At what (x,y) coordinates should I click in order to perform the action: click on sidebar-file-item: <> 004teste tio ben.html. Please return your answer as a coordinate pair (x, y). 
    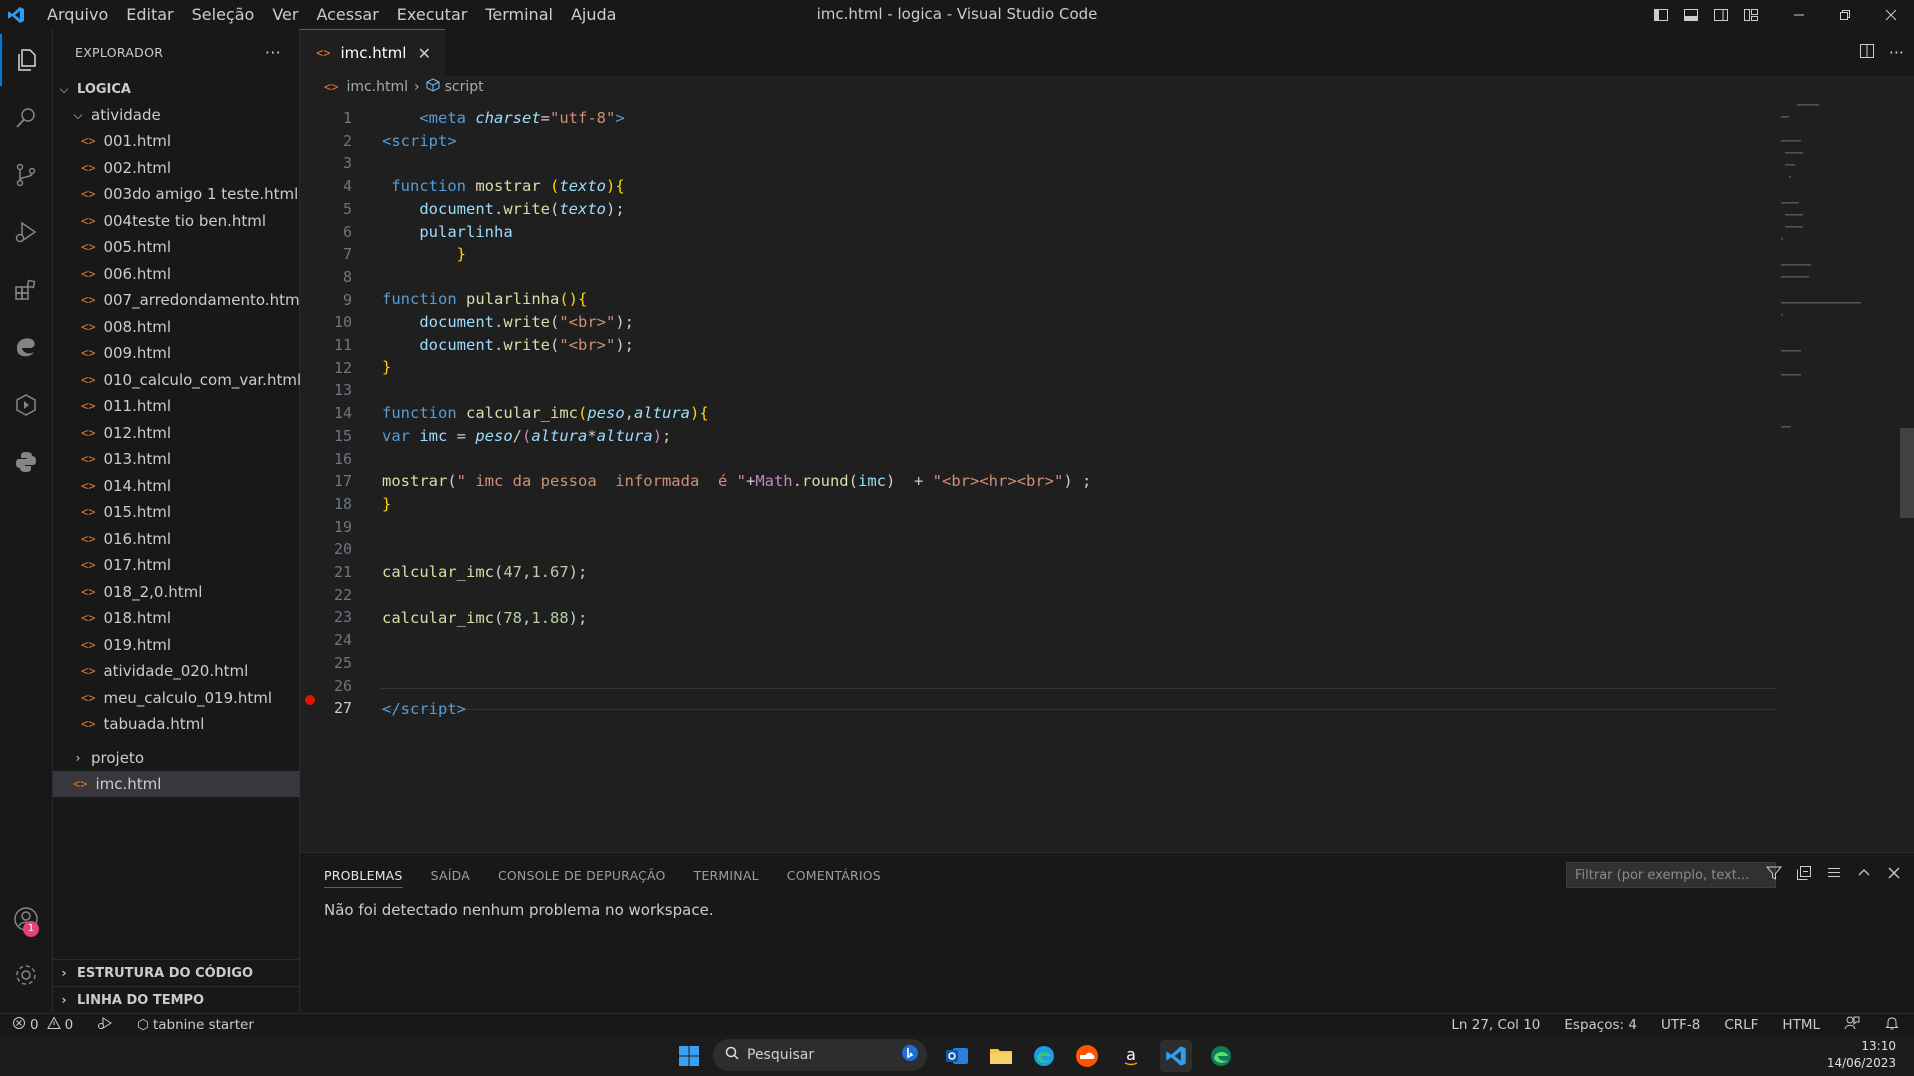
    Looking at the image, I should click on (190, 221).